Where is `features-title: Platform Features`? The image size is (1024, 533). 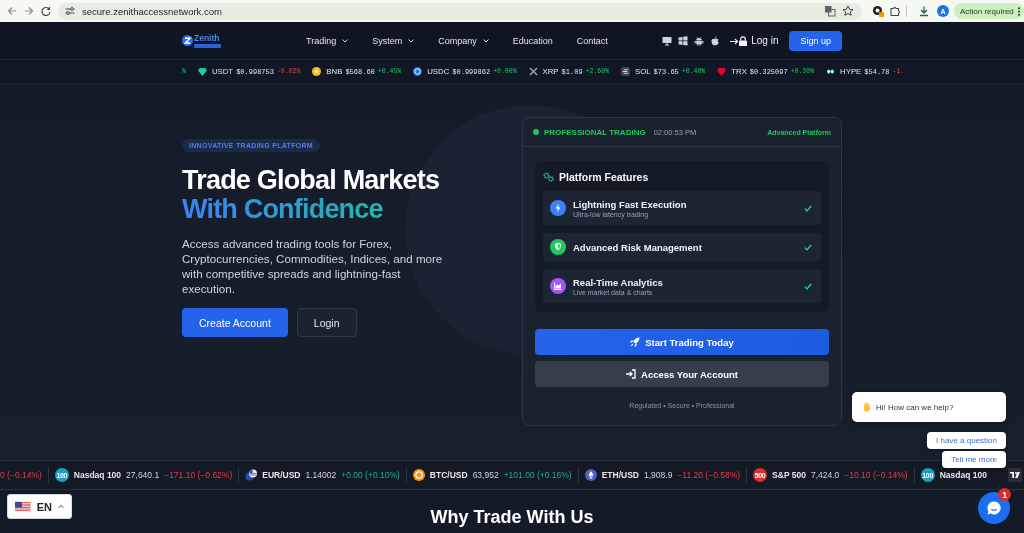
features-title: Platform Features is located at coordinates (604, 177).